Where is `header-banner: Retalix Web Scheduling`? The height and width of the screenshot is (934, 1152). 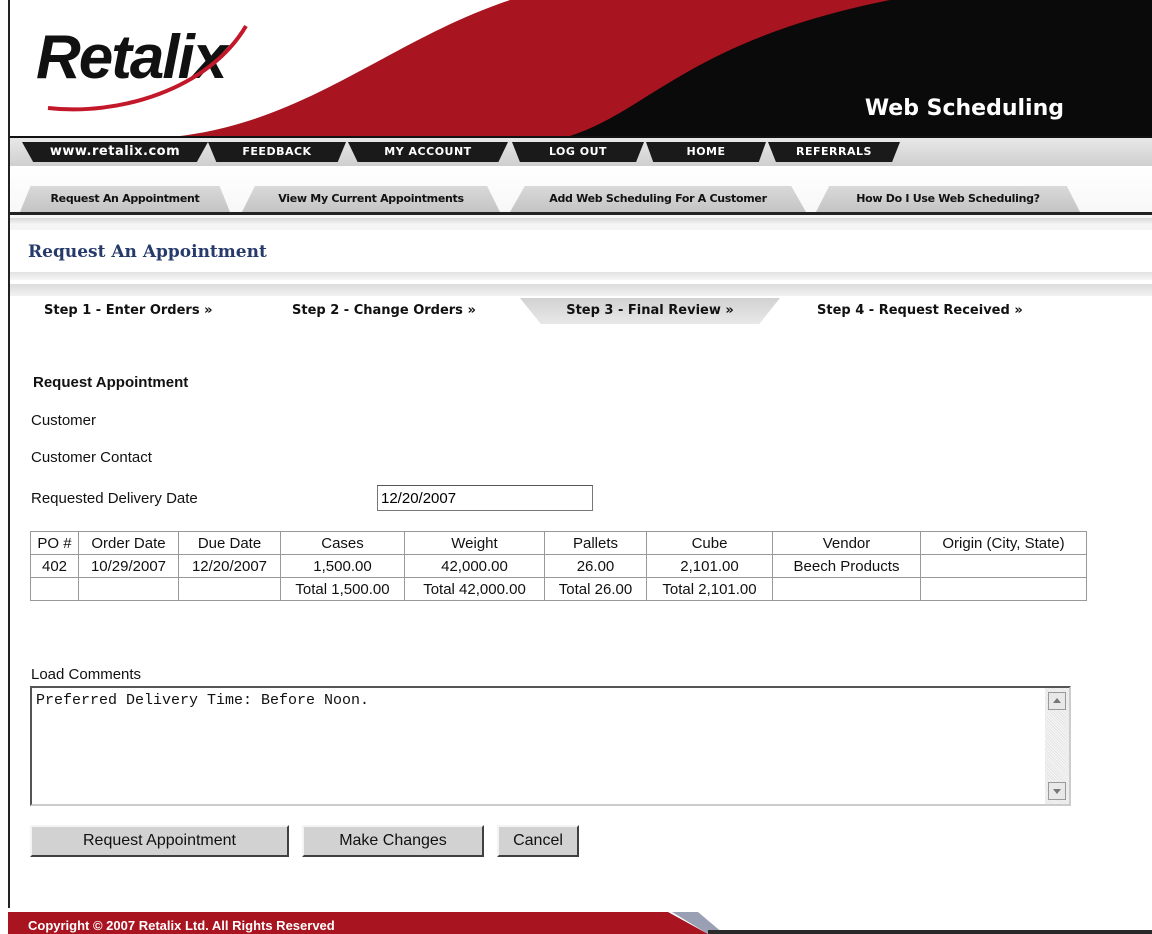 header-banner: Retalix Web Scheduling is located at coordinates (580, 68).